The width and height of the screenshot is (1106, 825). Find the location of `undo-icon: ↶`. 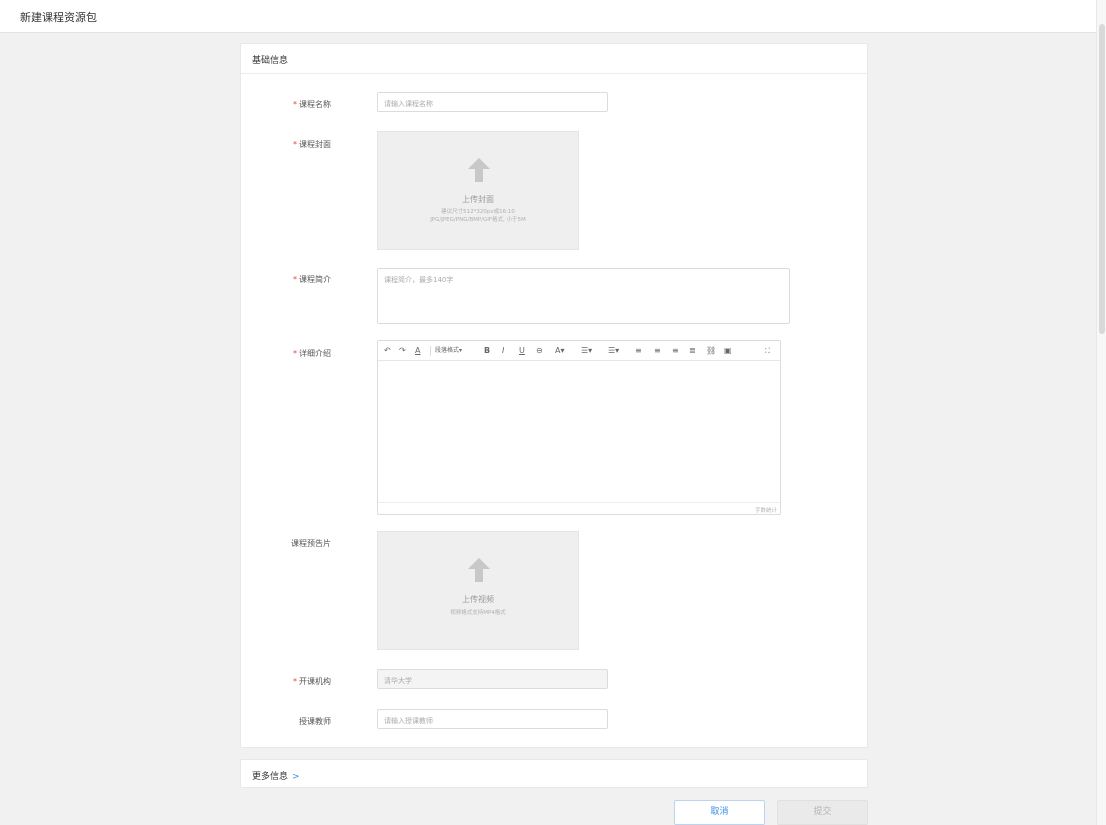

undo-icon: ↶ is located at coordinates (387, 351).